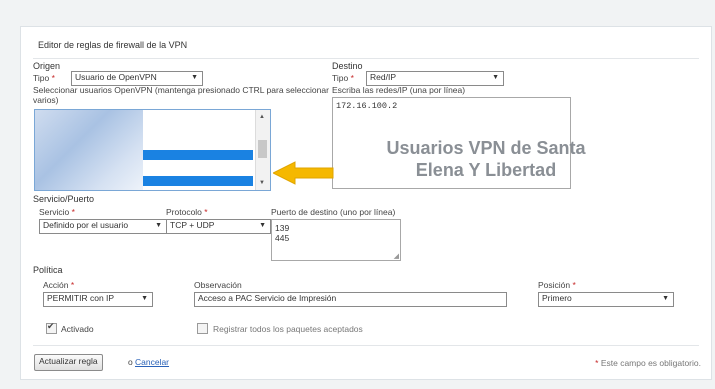  I want to click on origin-section-title: Origen, so click(47, 66).